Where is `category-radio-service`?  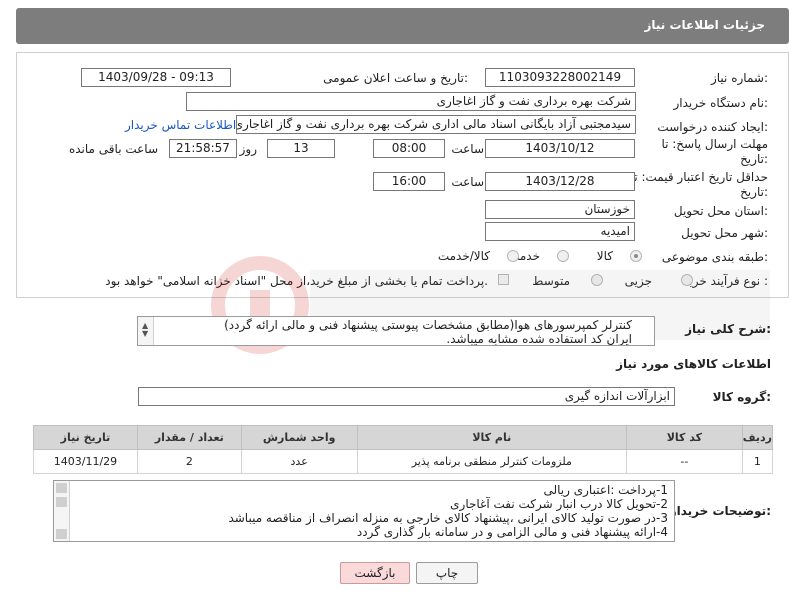 category-radio-service is located at coordinates (563, 256).